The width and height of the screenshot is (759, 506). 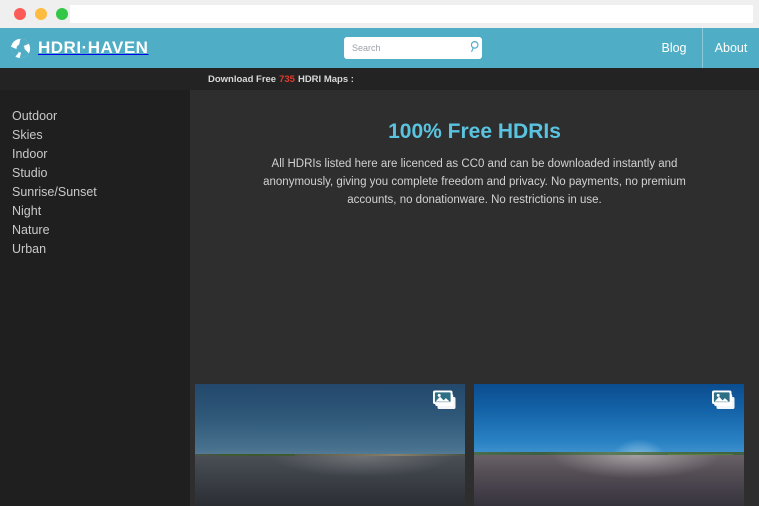 What do you see at coordinates (406, 48) in the screenshot?
I see `search-input` at bounding box center [406, 48].